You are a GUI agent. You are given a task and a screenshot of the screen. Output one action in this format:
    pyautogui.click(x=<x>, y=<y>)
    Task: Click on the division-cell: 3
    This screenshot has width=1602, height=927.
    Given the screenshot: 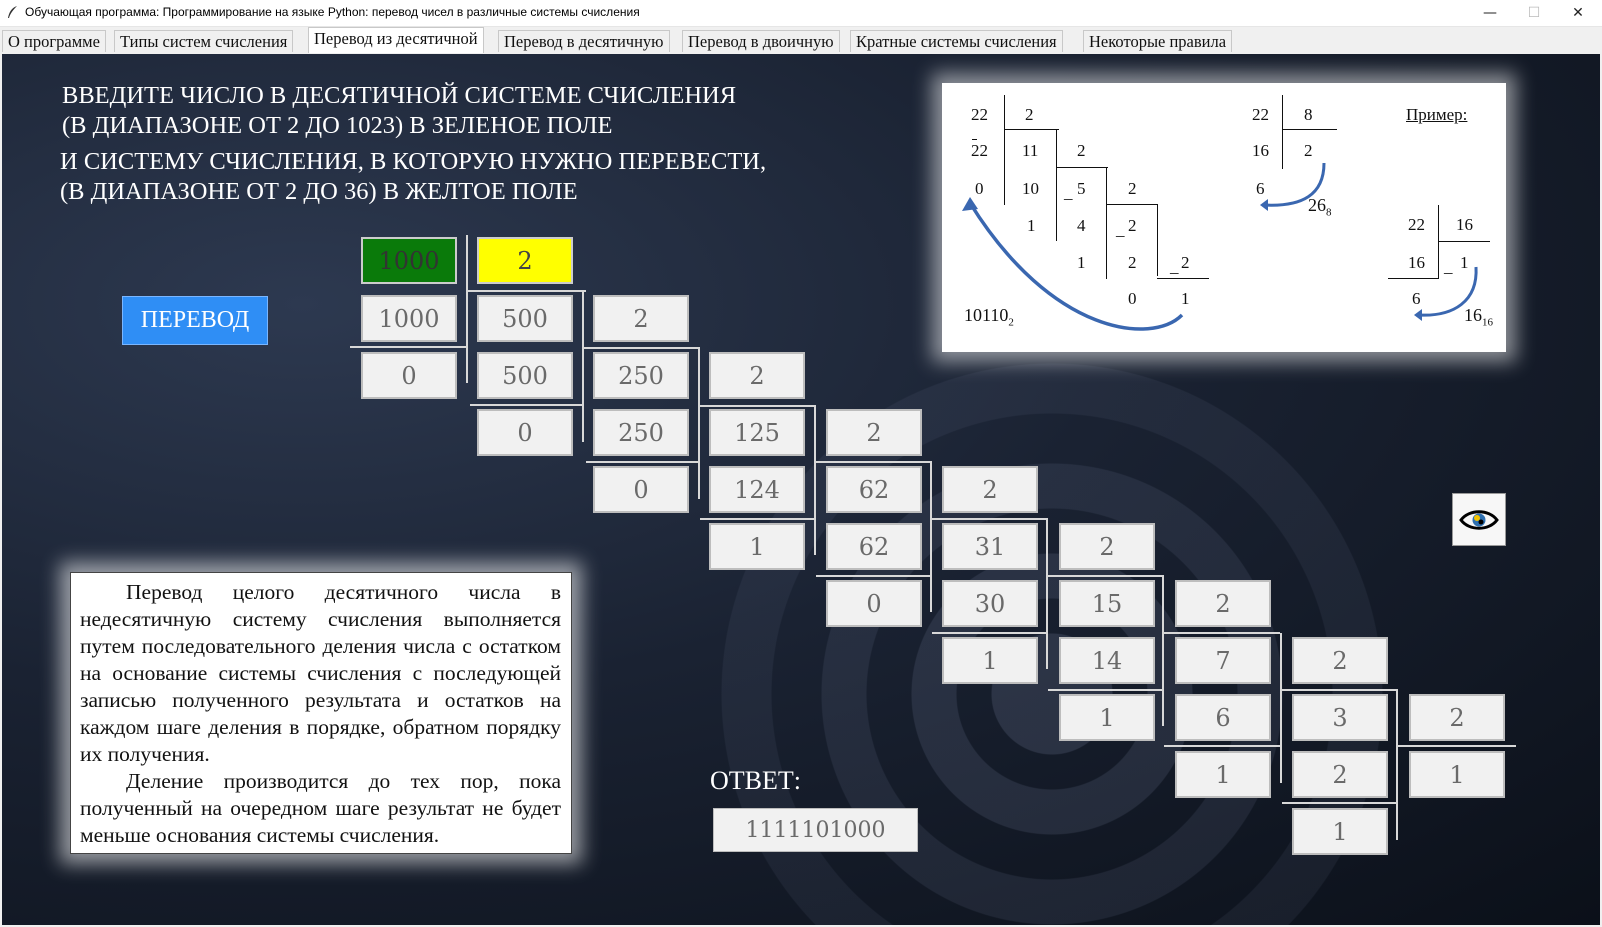 What is the action you would take?
    pyautogui.click(x=1340, y=717)
    